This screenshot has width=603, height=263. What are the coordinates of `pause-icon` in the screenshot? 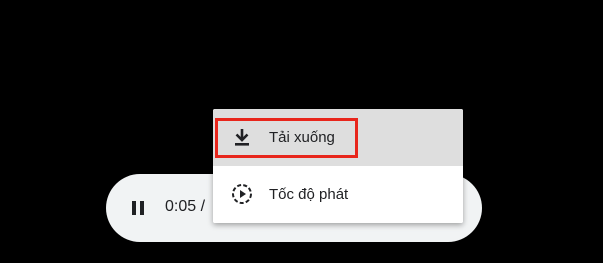 It's located at (134, 208).